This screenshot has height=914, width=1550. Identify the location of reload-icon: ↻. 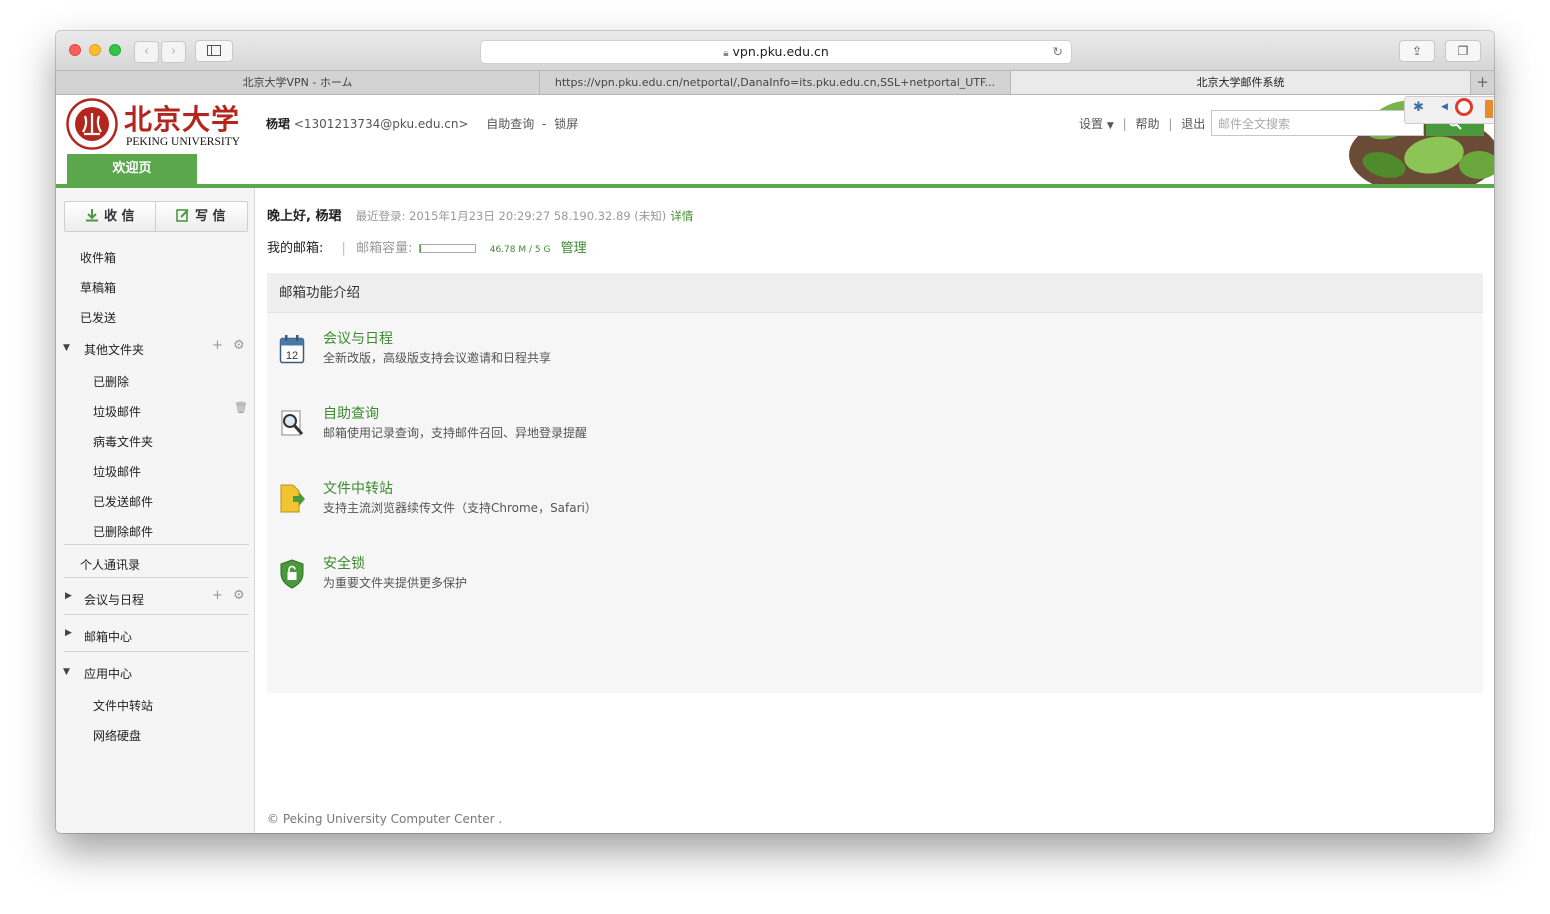
(1058, 52).